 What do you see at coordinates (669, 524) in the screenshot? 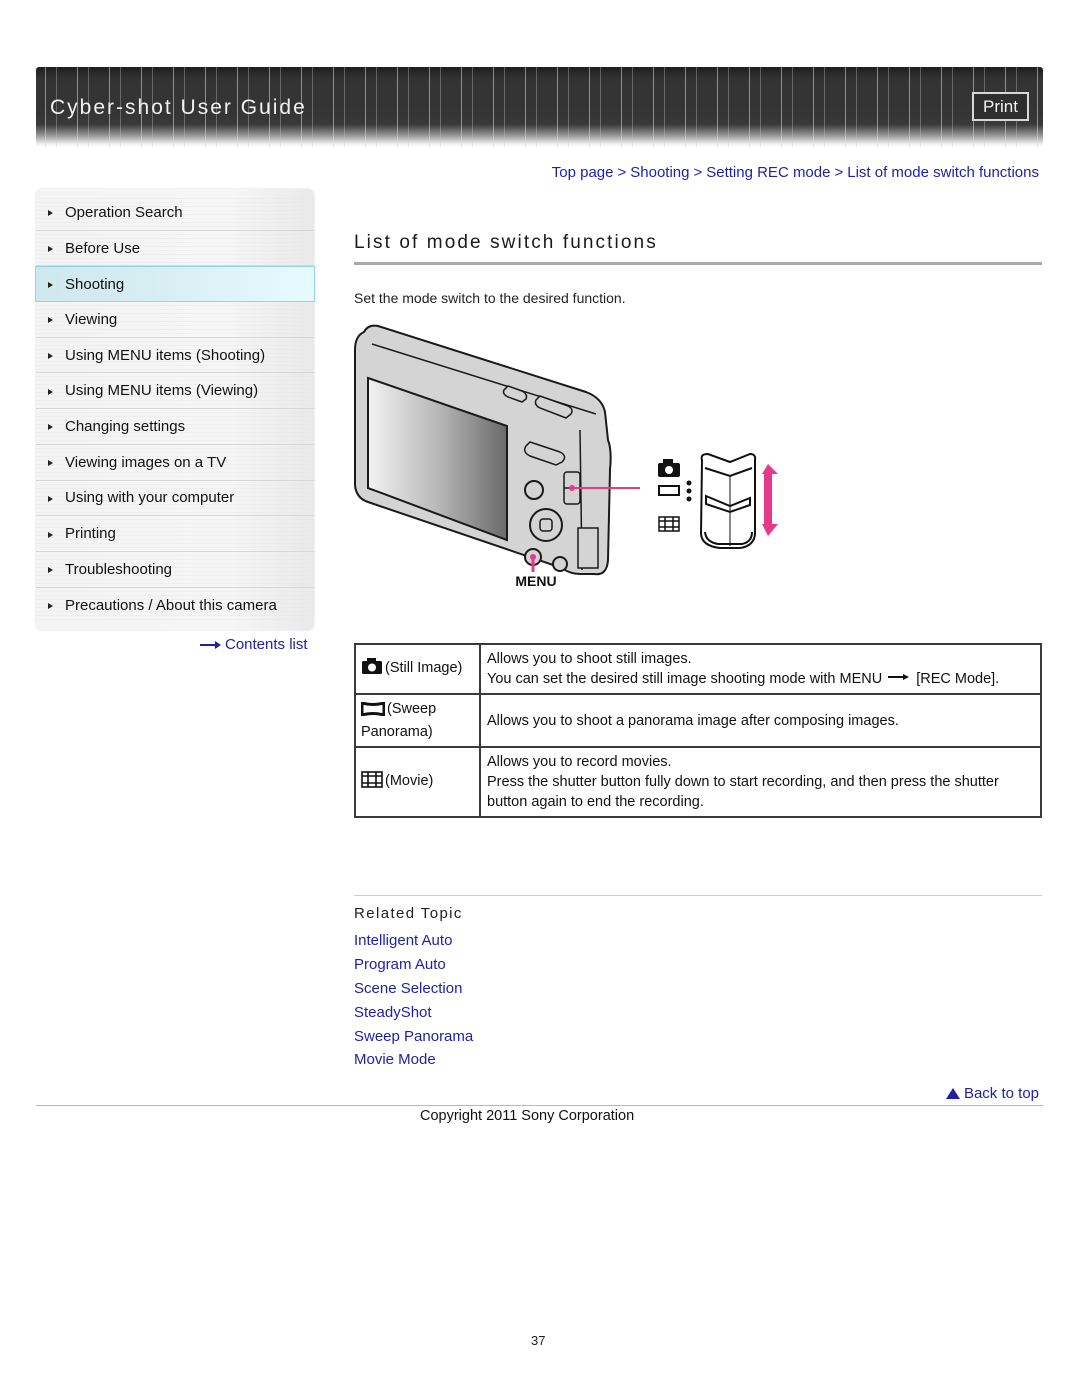
I see `movie-mode-icon` at bounding box center [669, 524].